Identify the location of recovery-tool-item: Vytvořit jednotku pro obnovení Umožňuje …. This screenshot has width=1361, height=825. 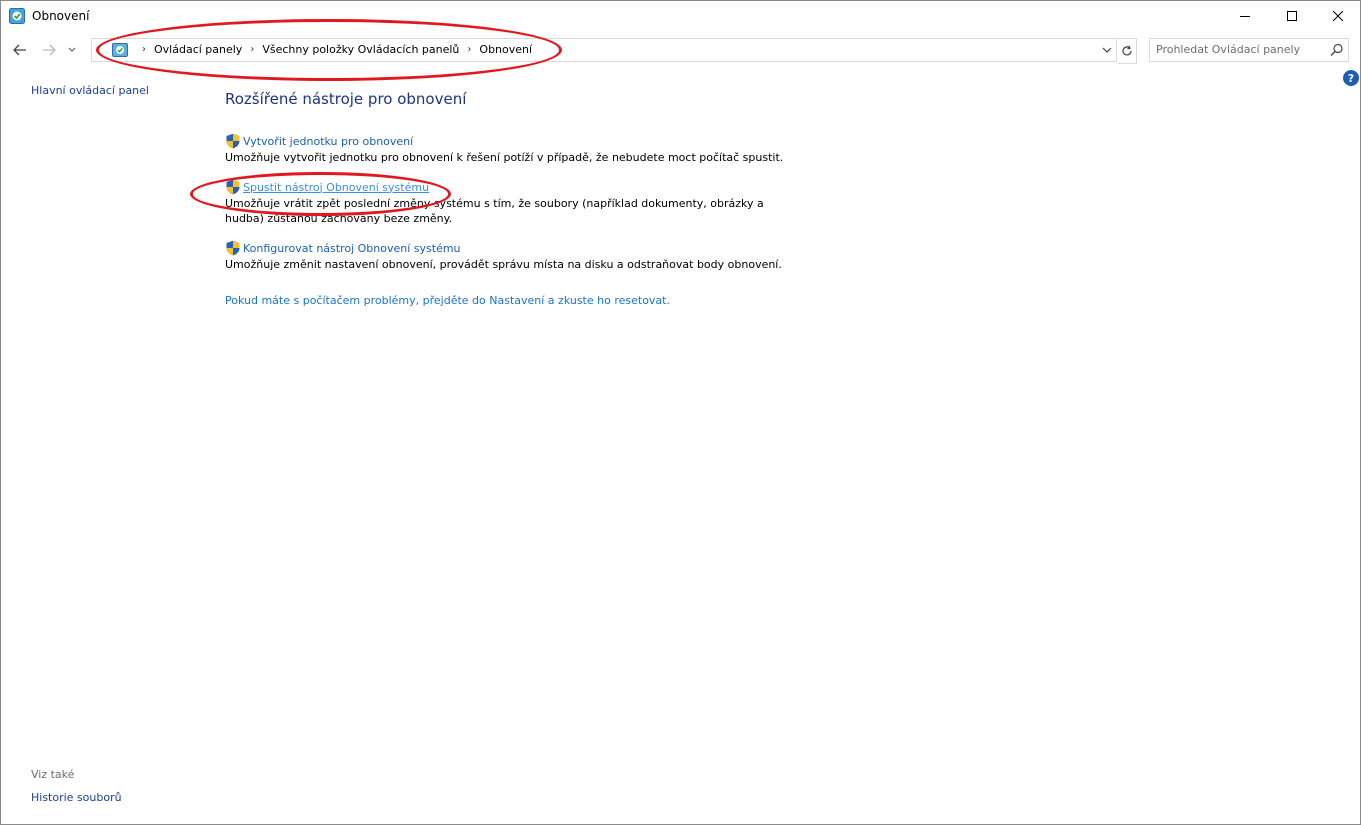
(515, 149).